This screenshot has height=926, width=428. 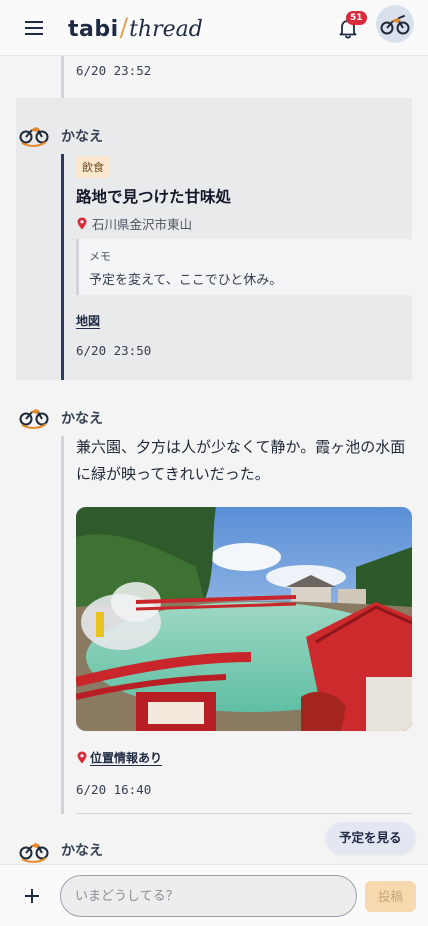 I want to click on geo-info-link: 位置情報あり, so click(x=119, y=757).